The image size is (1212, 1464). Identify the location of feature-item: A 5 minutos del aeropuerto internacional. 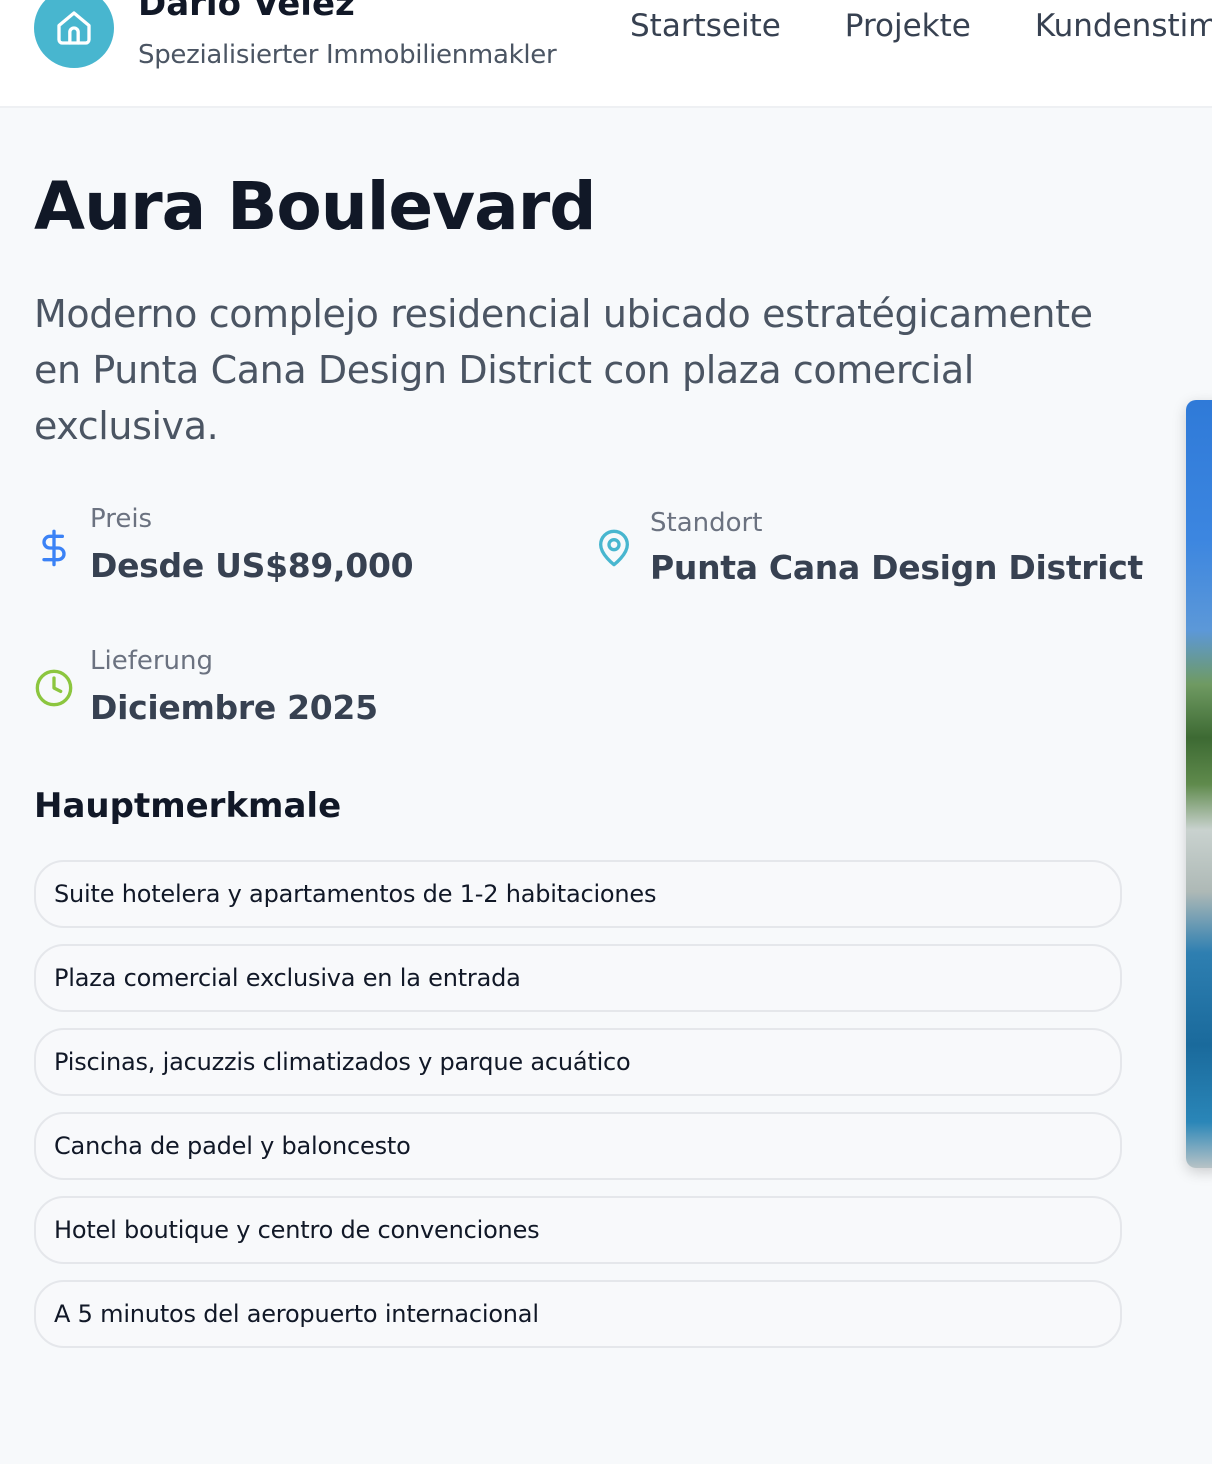
(578, 1314).